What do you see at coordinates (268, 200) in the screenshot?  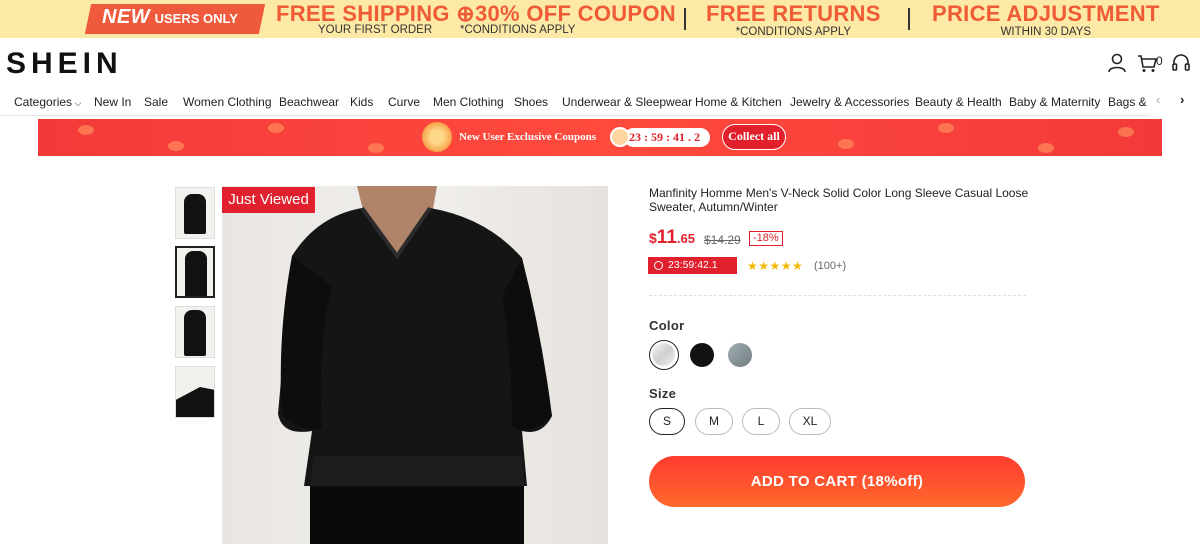 I see `just-viewed-badge: Just Viewed` at bounding box center [268, 200].